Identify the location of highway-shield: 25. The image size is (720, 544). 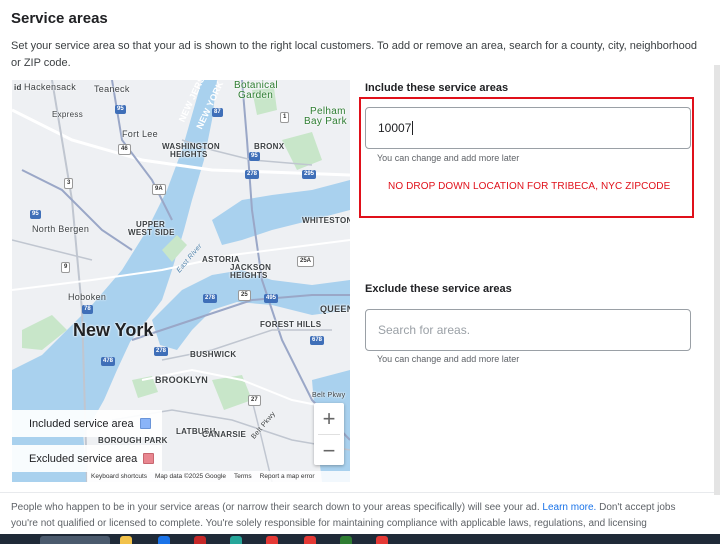
(244, 295).